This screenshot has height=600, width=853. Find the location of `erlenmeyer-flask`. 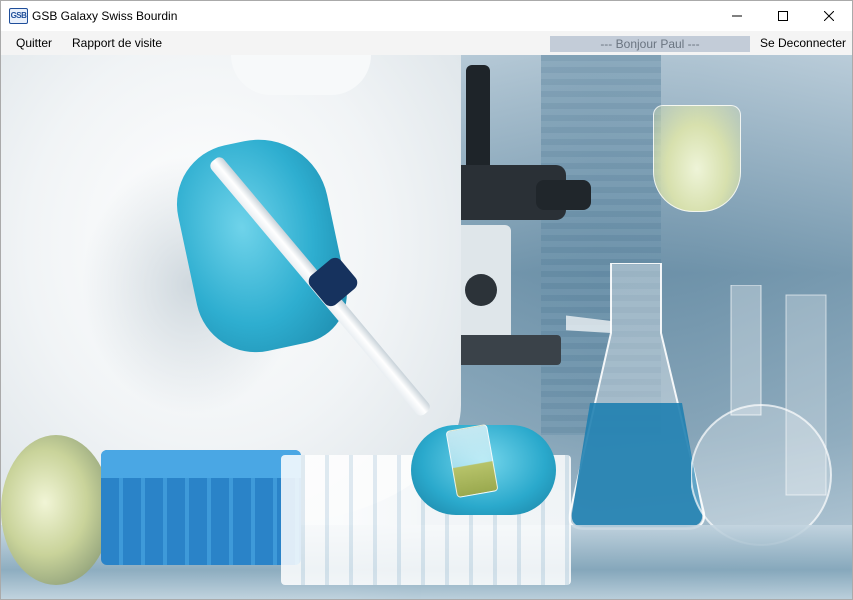

erlenmeyer-flask is located at coordinates (636, 396).